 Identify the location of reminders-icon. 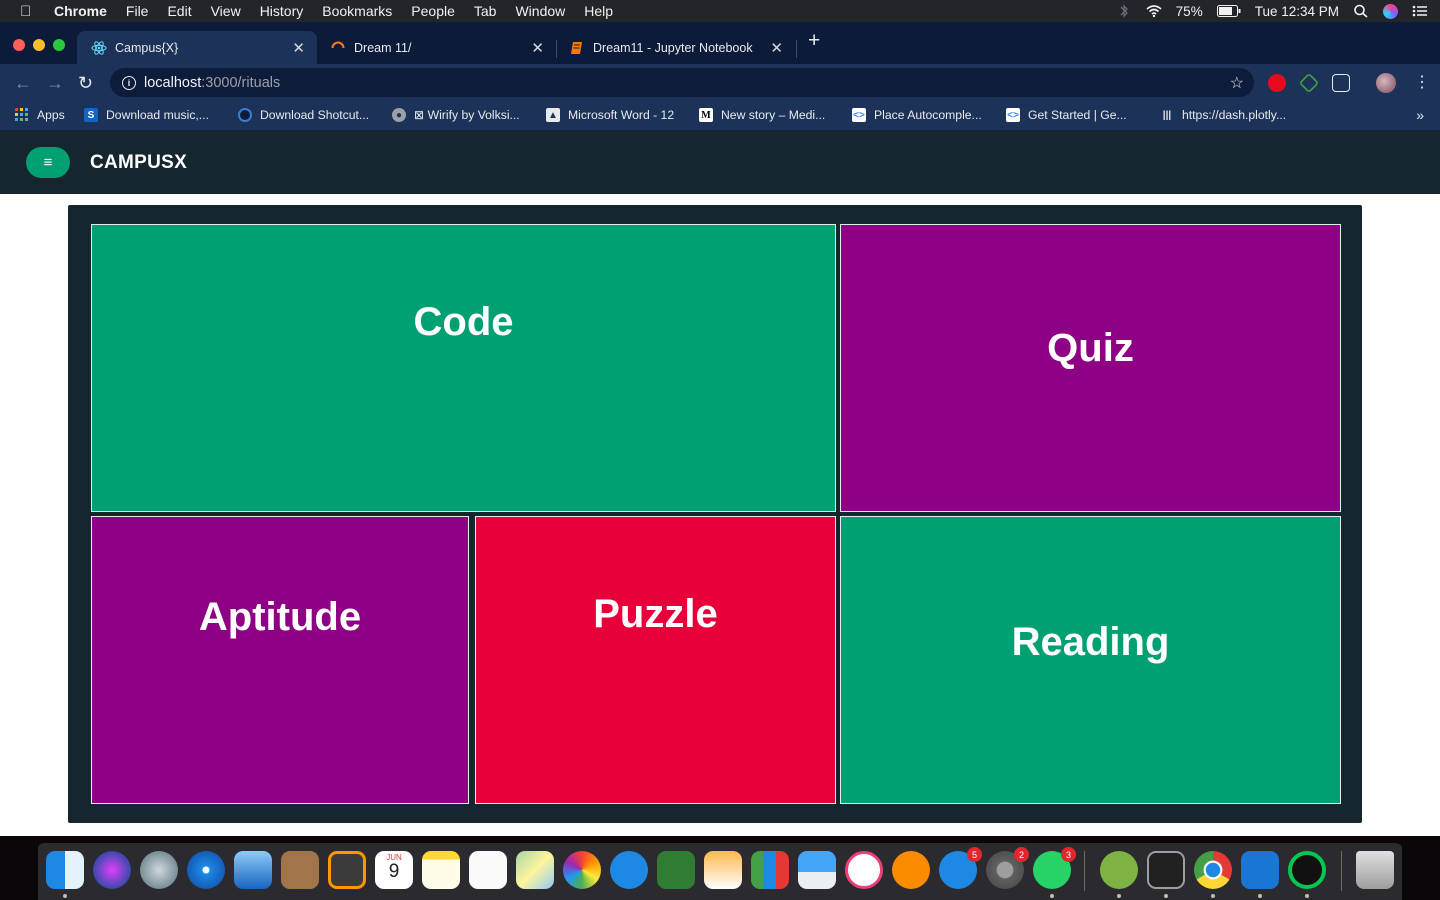
(488, 870).